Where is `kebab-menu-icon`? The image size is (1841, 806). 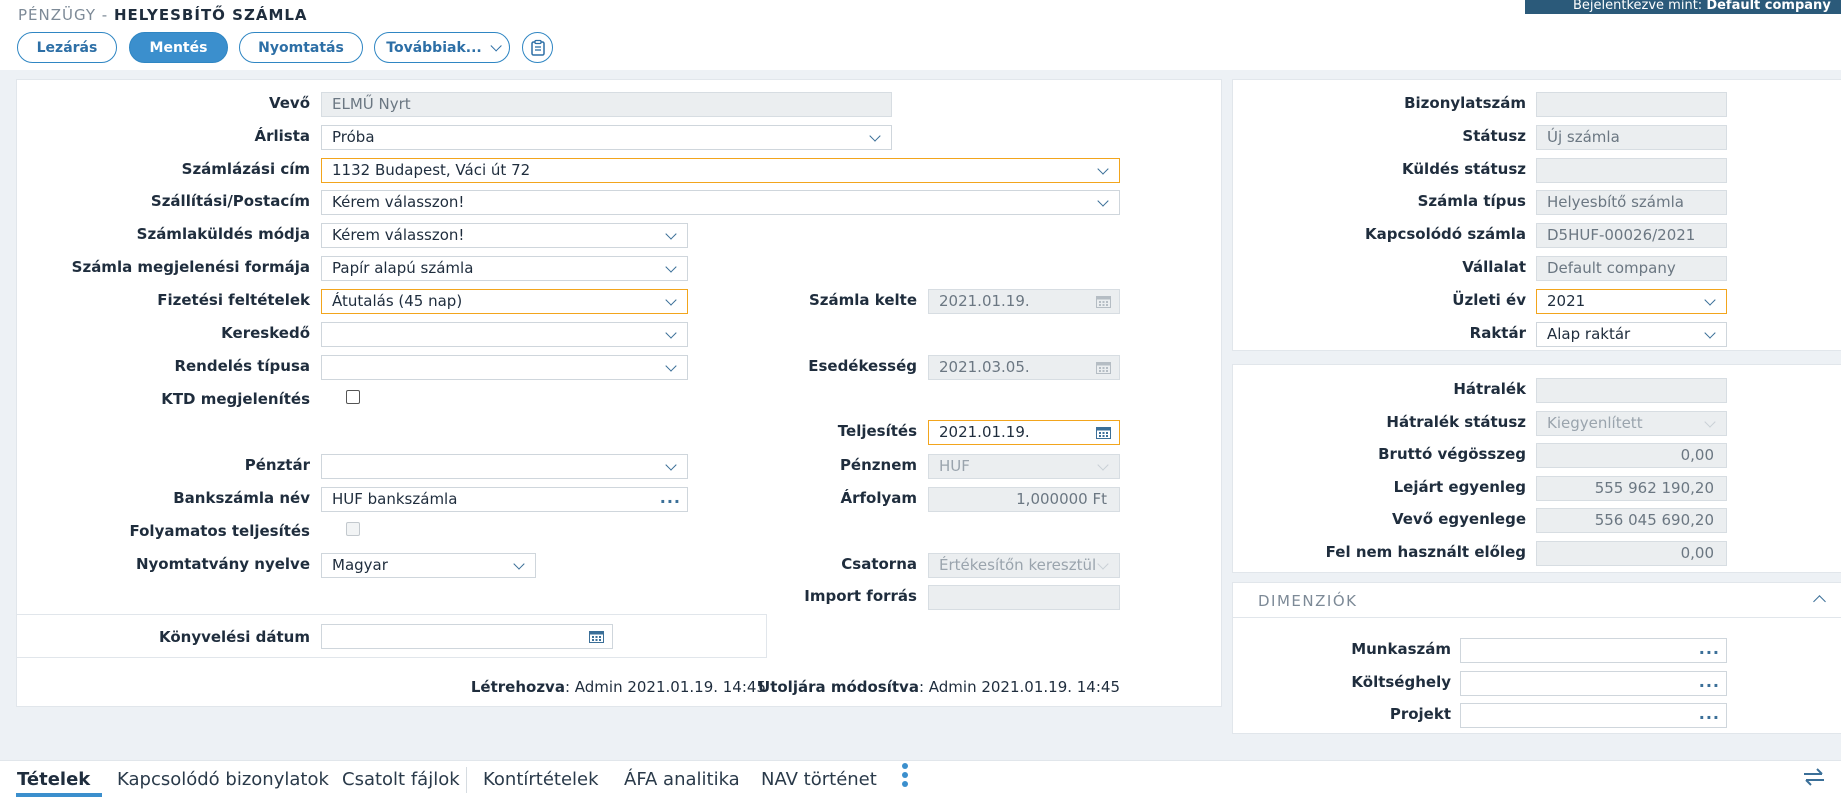 kebab-menu-icon is located at coordinates (905, 777).